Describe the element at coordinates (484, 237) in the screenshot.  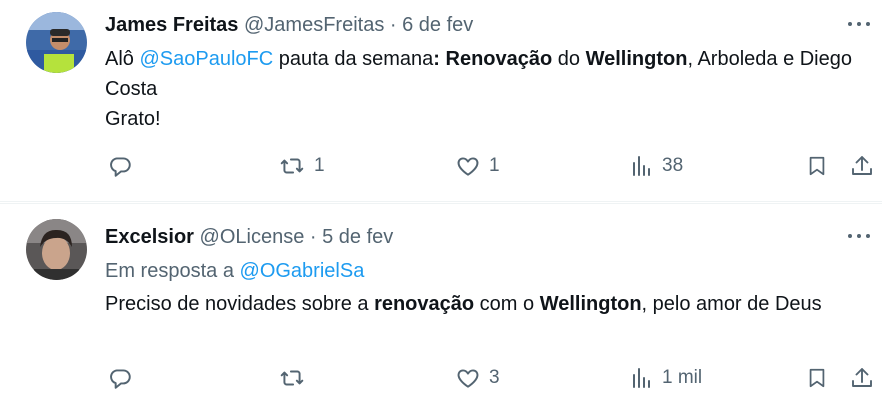
I see `tweet-header: Excelsior @OLicense · 5 de fev` at that location.